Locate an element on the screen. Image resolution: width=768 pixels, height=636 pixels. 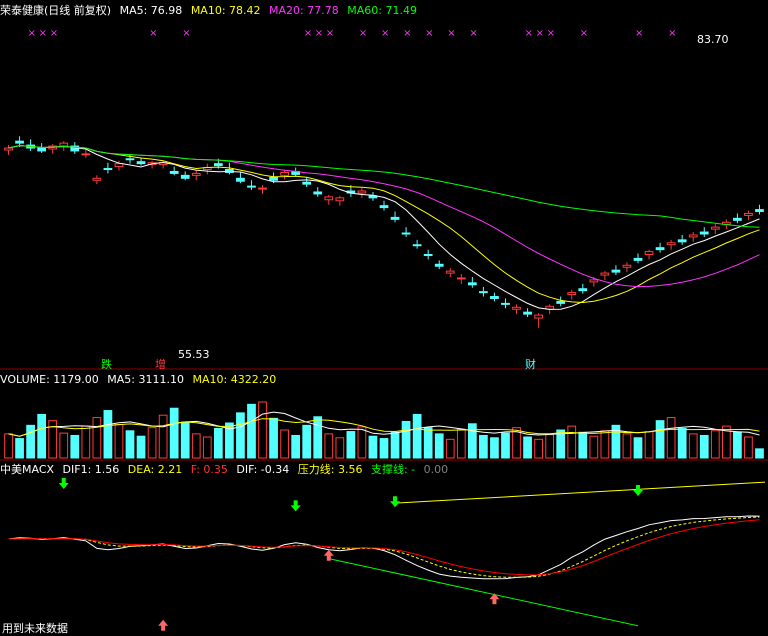
dif1-line is located at coordinates (384, 547).